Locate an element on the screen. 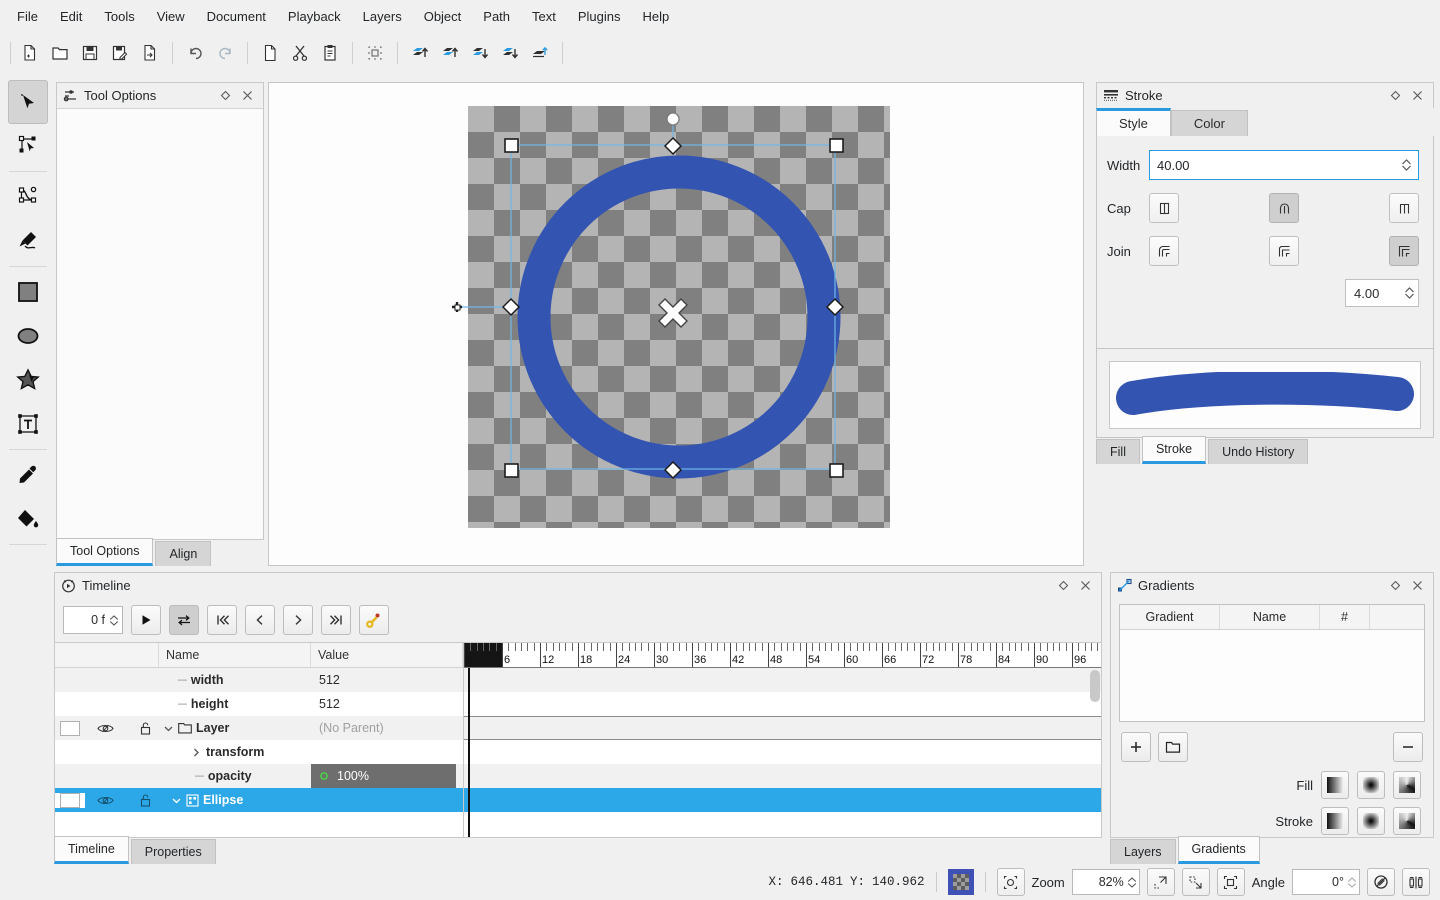 Image resolution: width=1440 pixels, height=900 pixels. menu-view: View is located at coordinates (171, 16).